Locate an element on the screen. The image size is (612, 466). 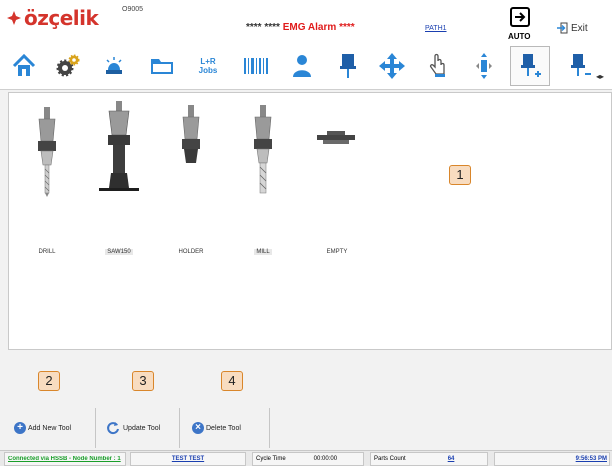
cycle-time-cell: Cycle Time 00:00:00 is located at coordinates (308, 459).